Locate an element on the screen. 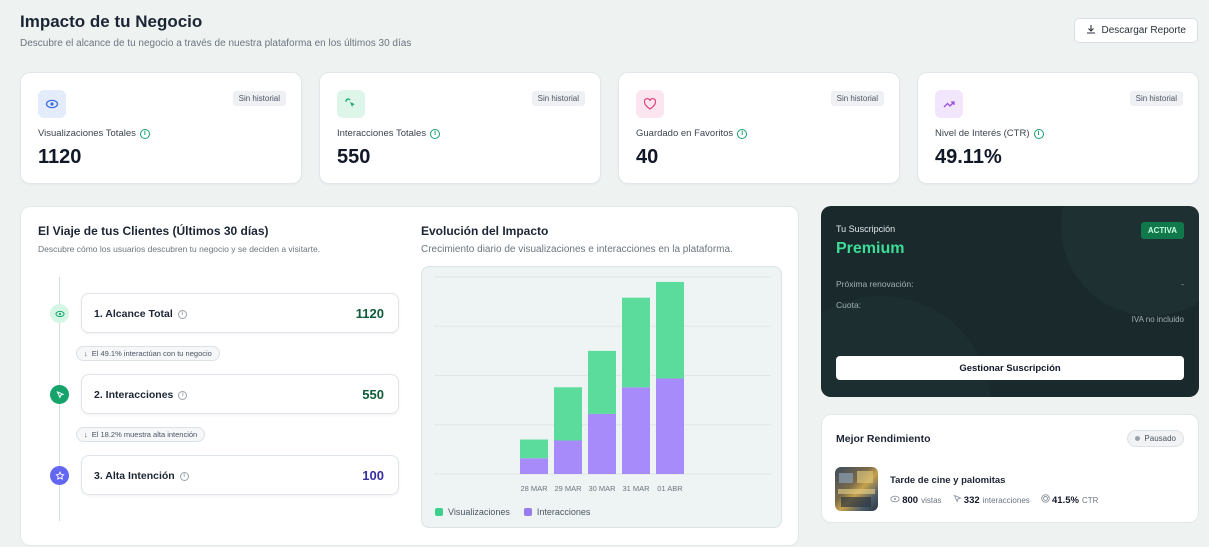 This screenshot has width=1209, height=547. x-tick-label: 29 MAR is located at coordinates (568, 488).